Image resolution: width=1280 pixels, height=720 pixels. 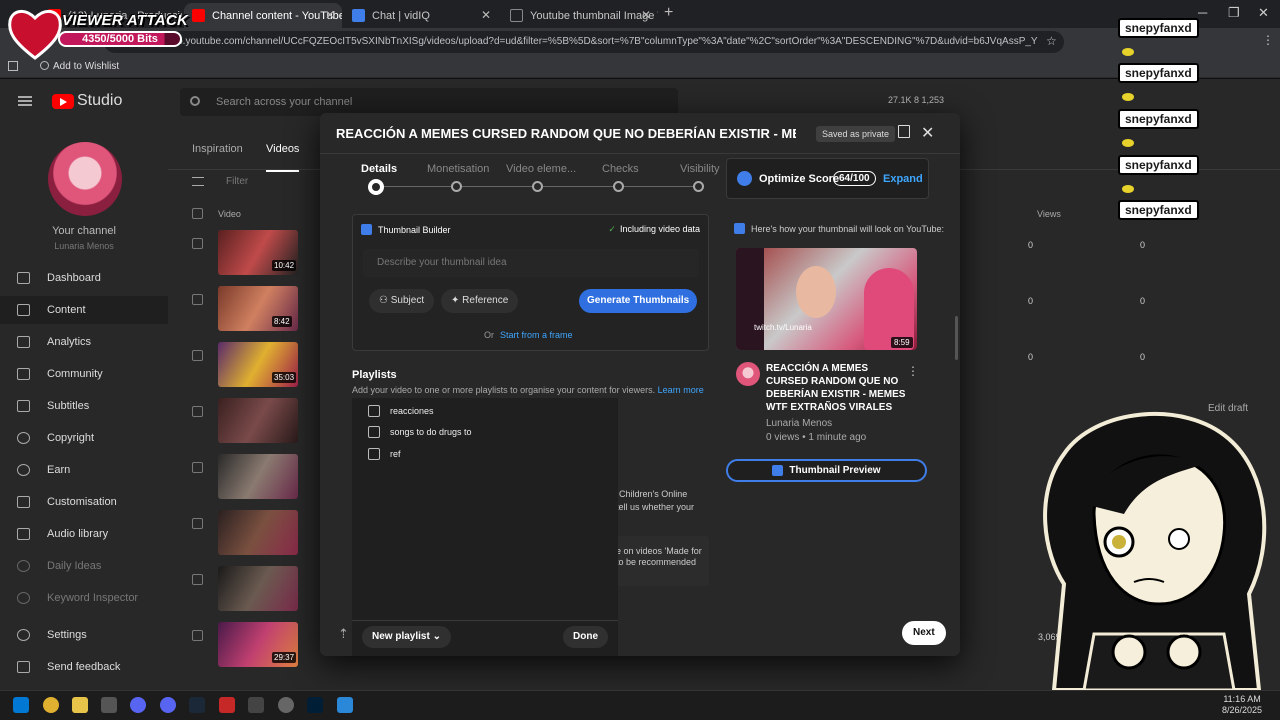 What do you see at coordinates (826, 470) in the screenshot?
I see `thumbnail-preview-button: Thumbnail Preview` at bounding box center [826, 470].